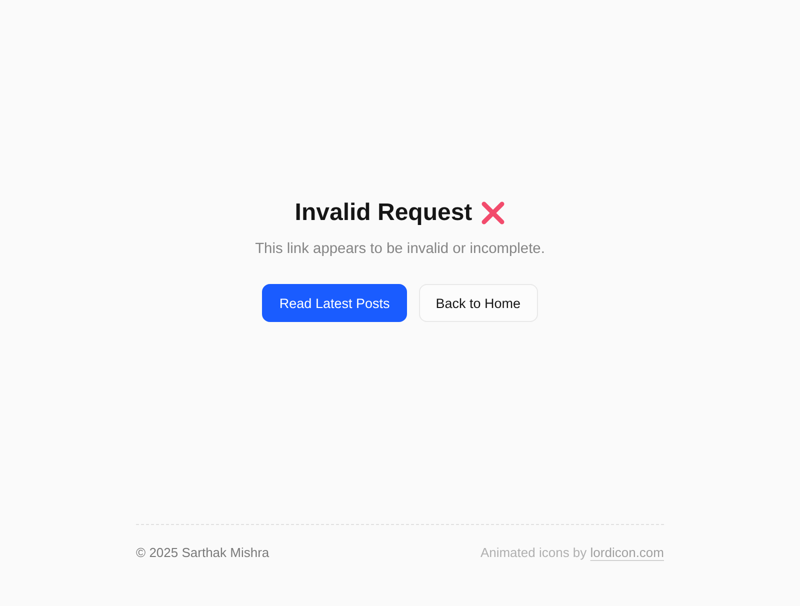 The width and height of the screenshot is (800, 606). Describe the element at coordinates (203, 553) in the screenshot. I see `copyright-text: © 2025 Sarthak Mishra` at that location.